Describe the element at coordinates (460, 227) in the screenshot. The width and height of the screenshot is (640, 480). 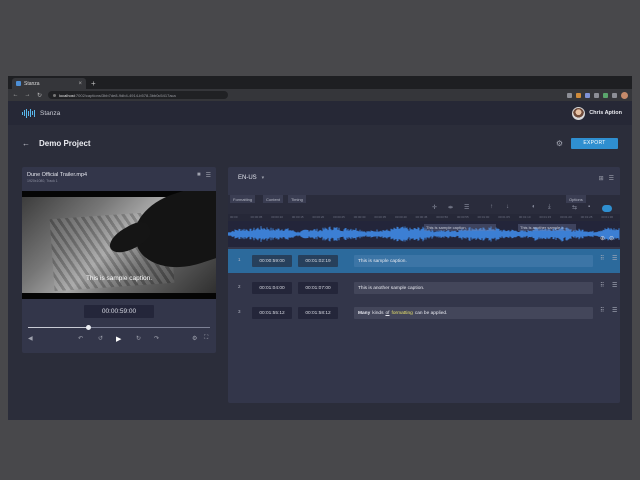
I see `waveform-region: This is sample caption.` at that location.